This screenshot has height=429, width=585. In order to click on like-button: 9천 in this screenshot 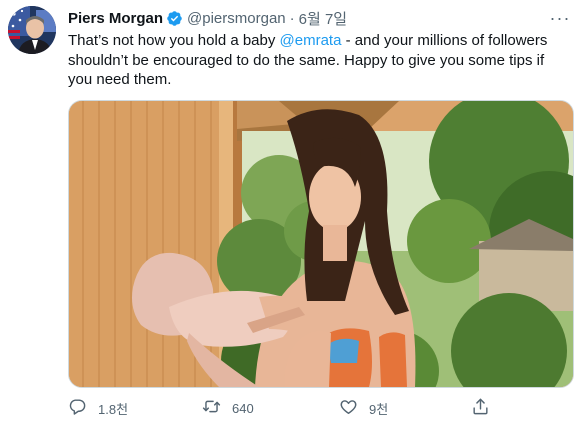, I will do `click(405, 408)`.